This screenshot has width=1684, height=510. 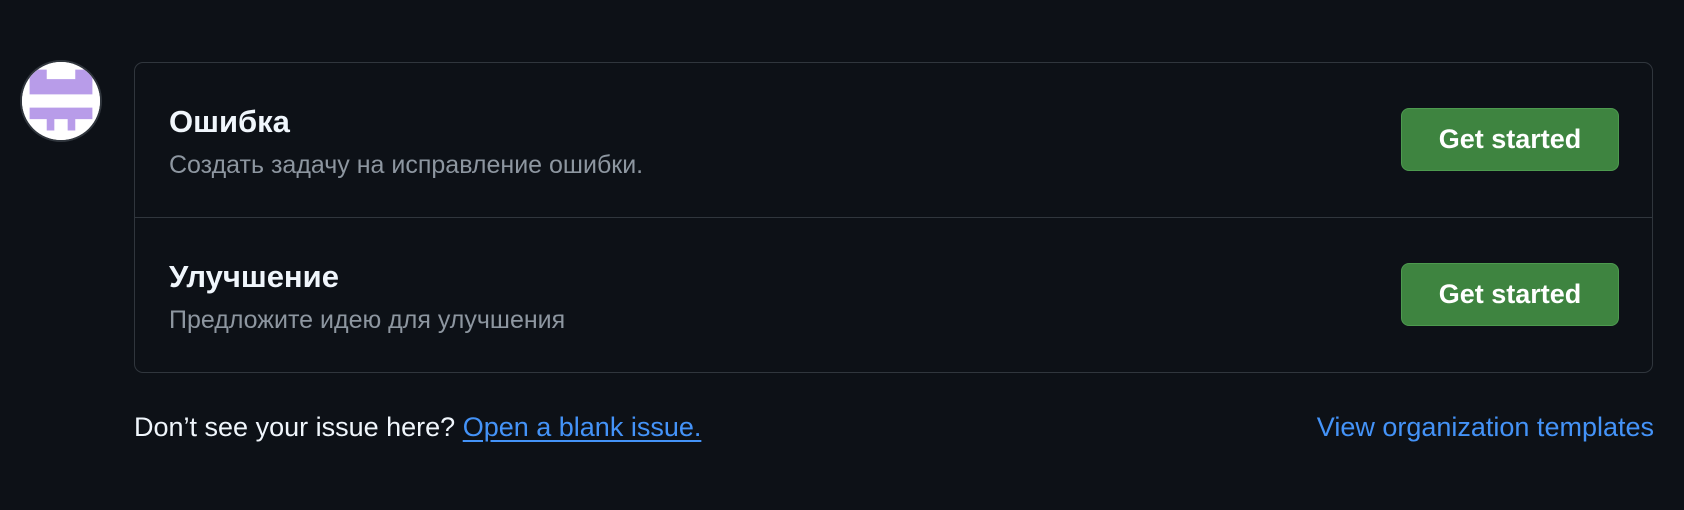 I want to click on template-title: Улучшение, so click(x=254, y=276).